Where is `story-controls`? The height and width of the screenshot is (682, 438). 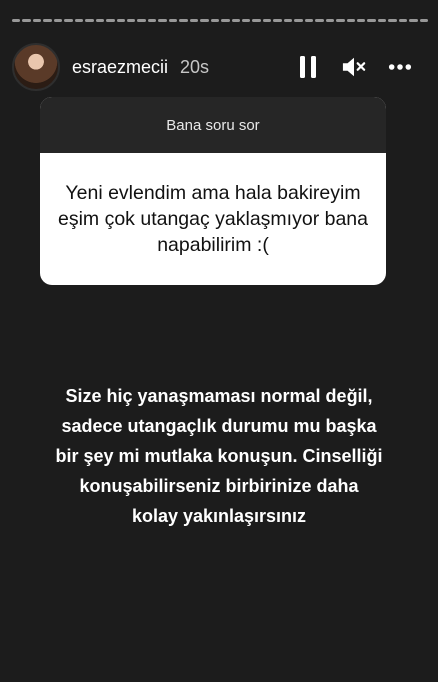 story-controls is located at coordinates (354, 67).